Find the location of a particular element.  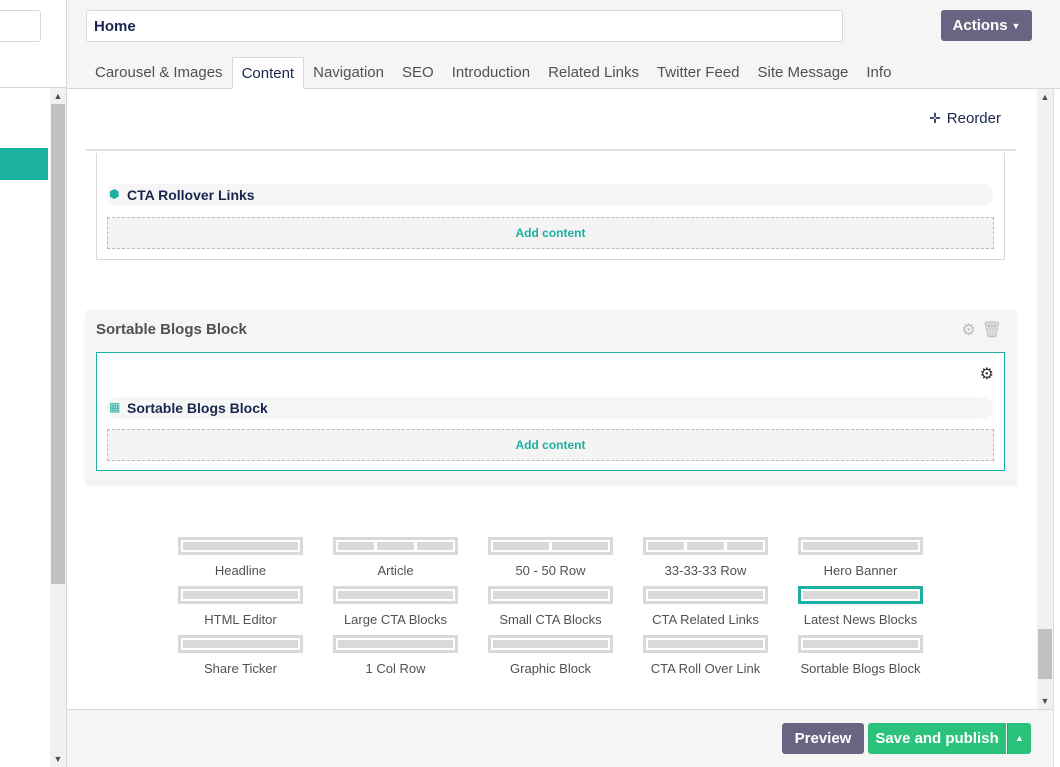

preview-button: Preview is located at coordinates (823, 738).